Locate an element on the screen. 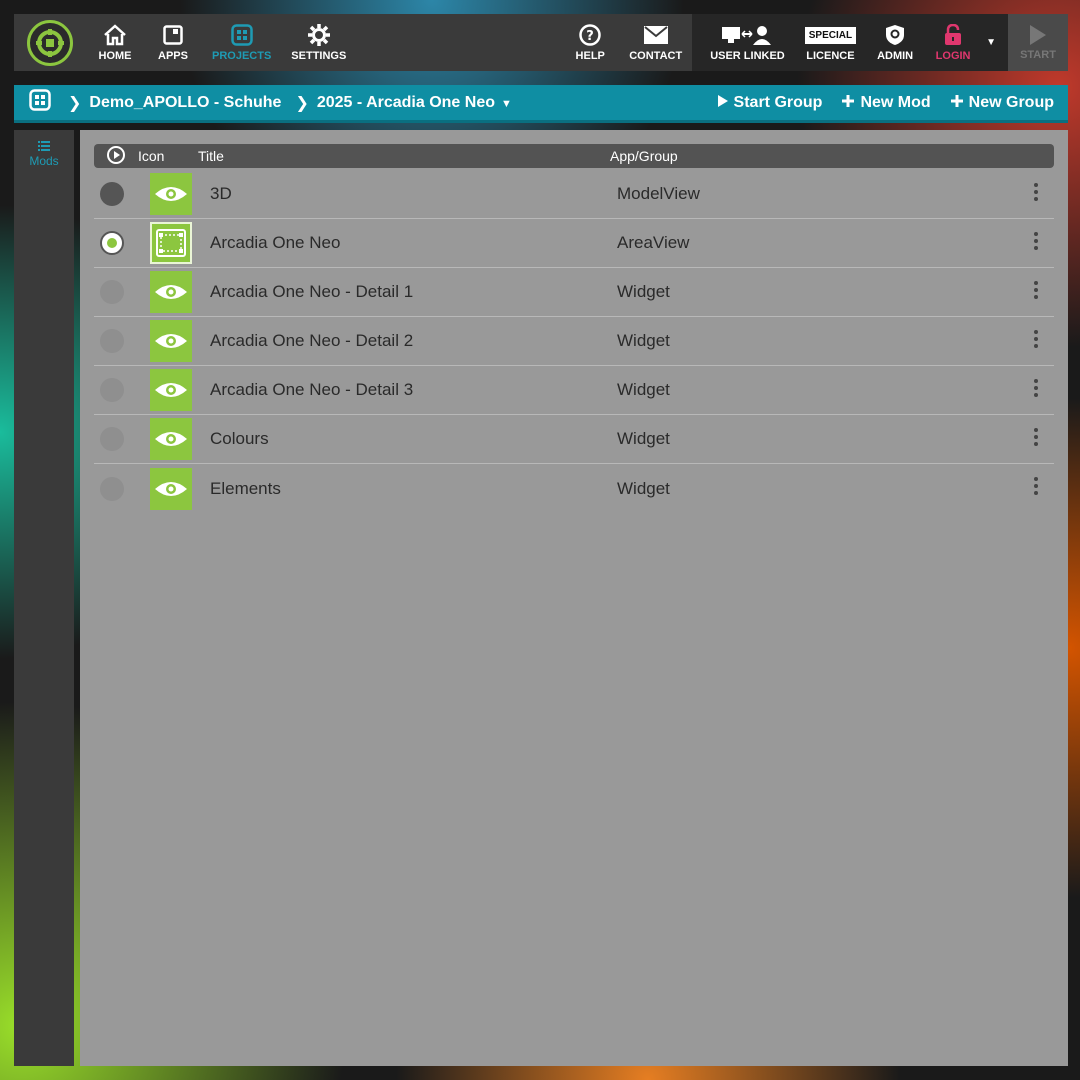 This screenshot has width=1080, height=1080. play-icon is located at coordinates (1038, 36).